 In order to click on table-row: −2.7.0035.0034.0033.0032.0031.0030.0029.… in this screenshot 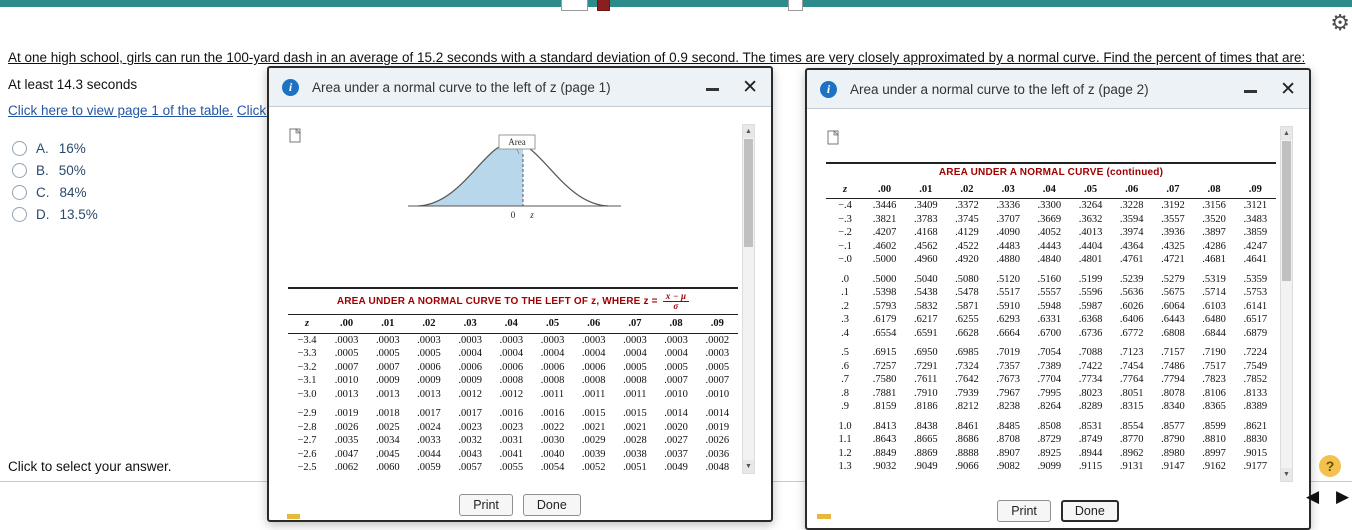, I will do `click(513, 441)`.